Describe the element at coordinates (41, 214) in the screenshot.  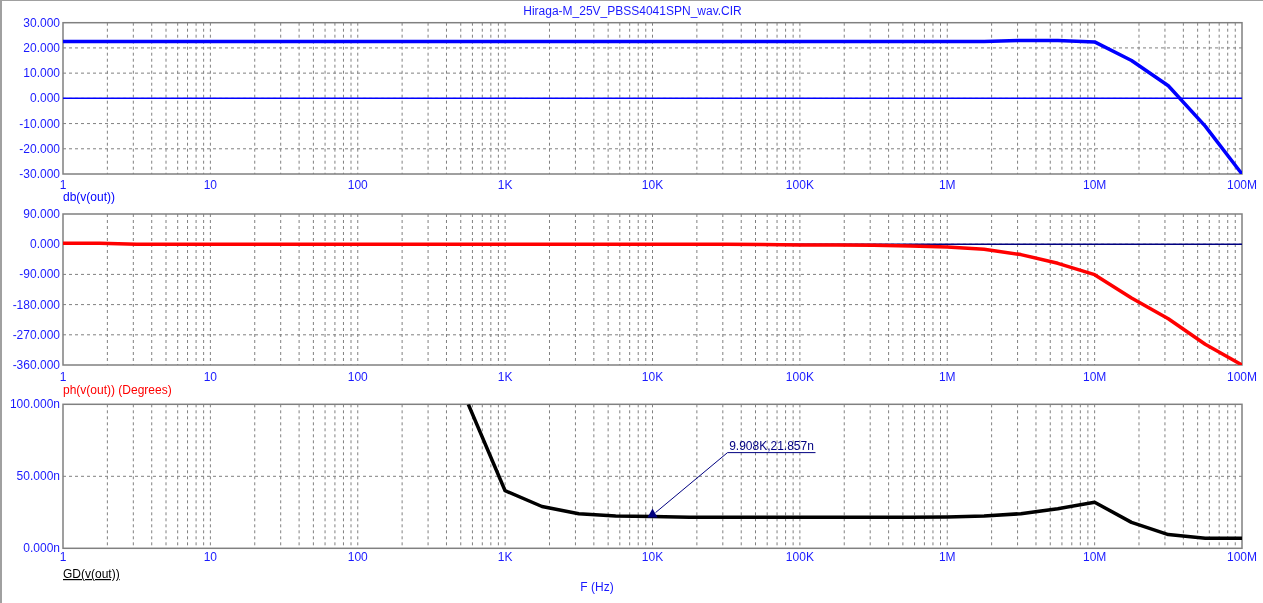
I see `y-tick-label: 90.000` at that location.